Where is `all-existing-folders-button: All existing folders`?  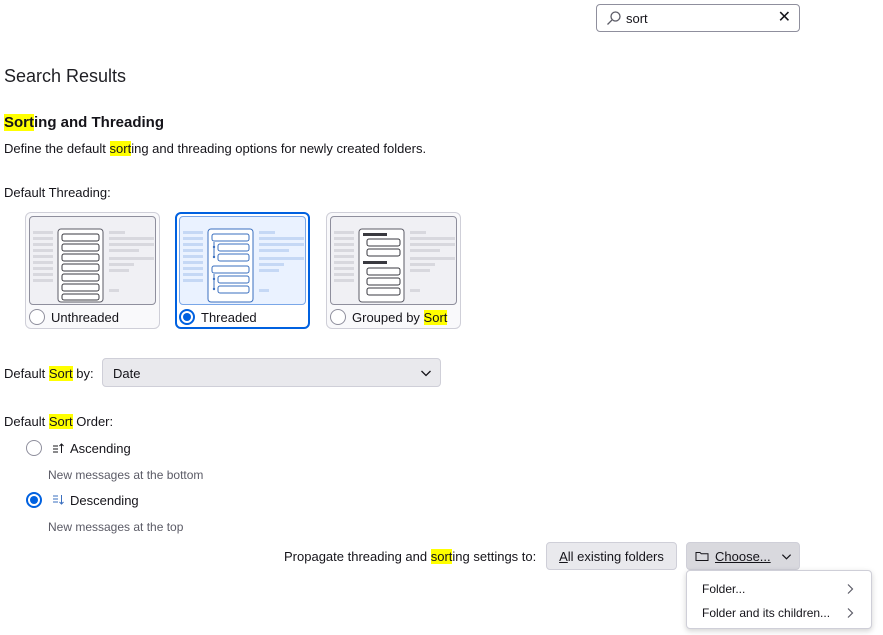 all-existing-folders-button: All existing folders is located at coordinates (611, 556).